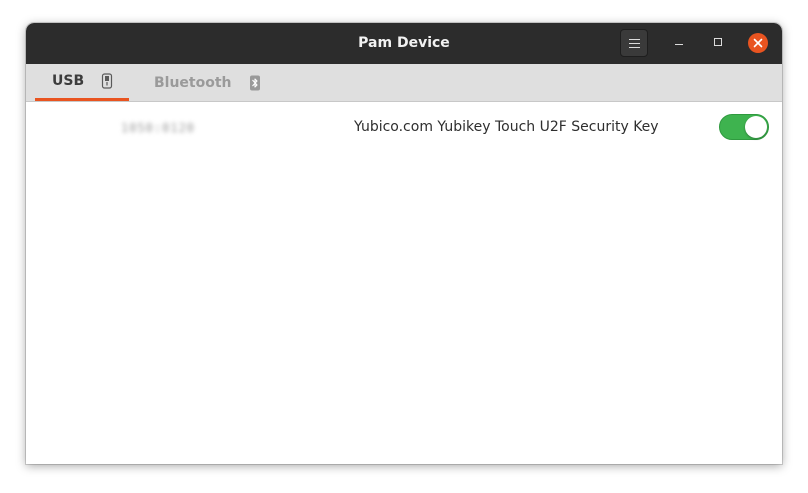 The height and width of the screenshot is (493, 808). Describe the element at coordinates (255, 83) in the screenshot. I see `bluetooth-icon` at that location.